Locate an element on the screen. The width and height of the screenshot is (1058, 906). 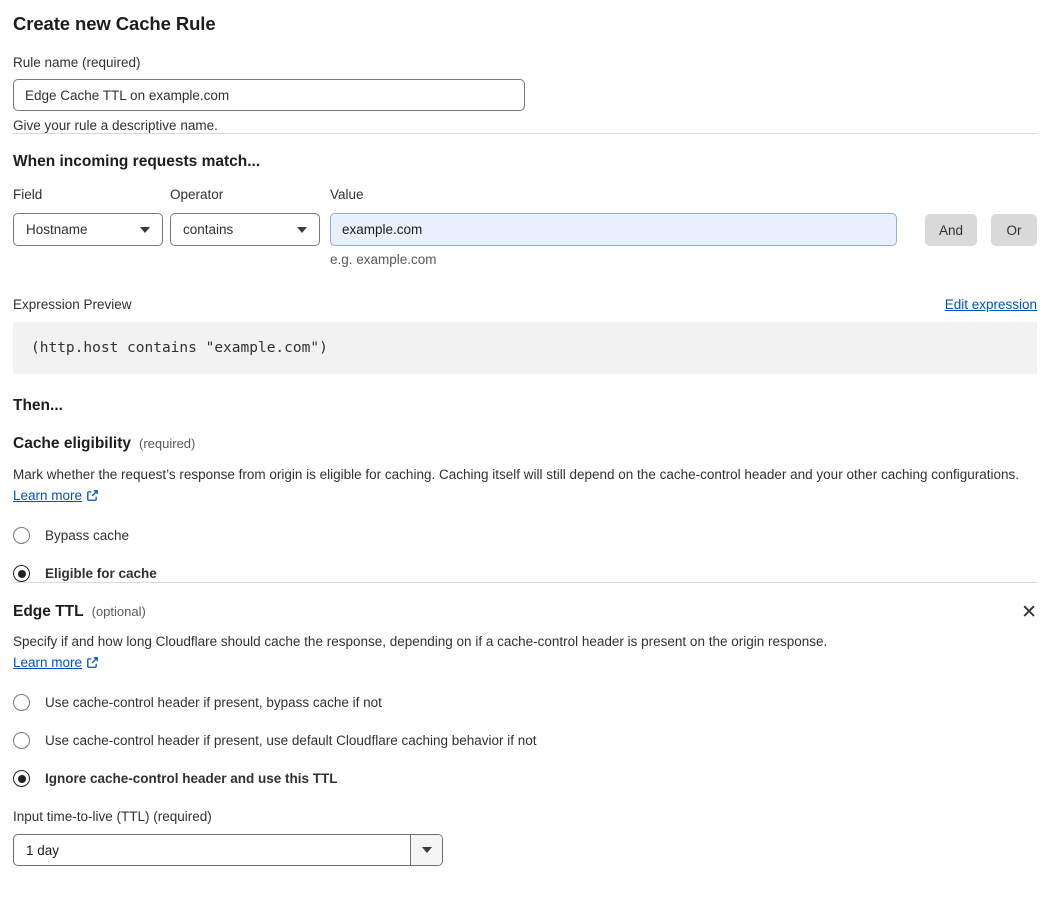
radio-option-bypass-cache: Bypass cache is located at coordinates (525, 535).